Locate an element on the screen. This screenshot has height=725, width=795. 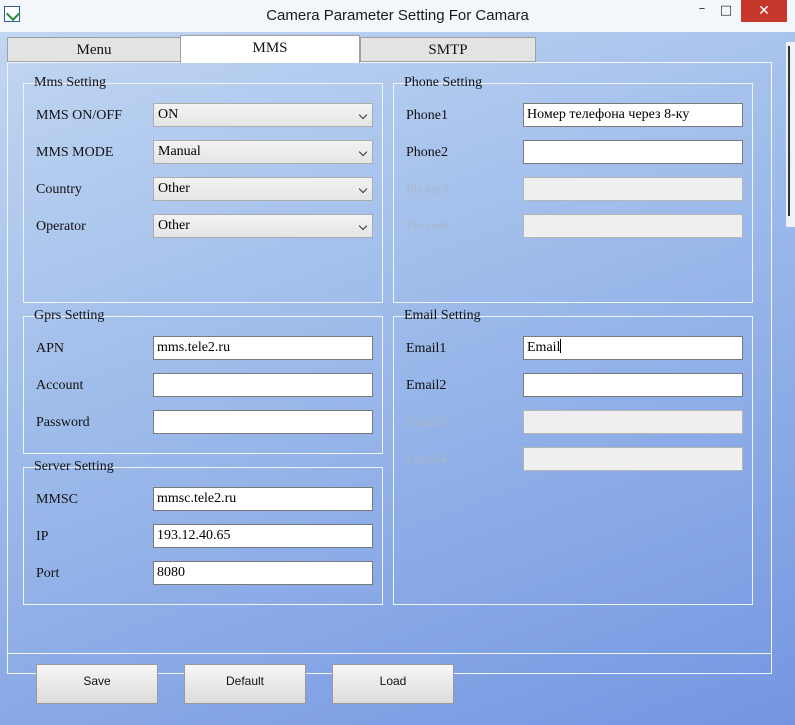
email1-label: Email1 is located at coordinates (426, 348).